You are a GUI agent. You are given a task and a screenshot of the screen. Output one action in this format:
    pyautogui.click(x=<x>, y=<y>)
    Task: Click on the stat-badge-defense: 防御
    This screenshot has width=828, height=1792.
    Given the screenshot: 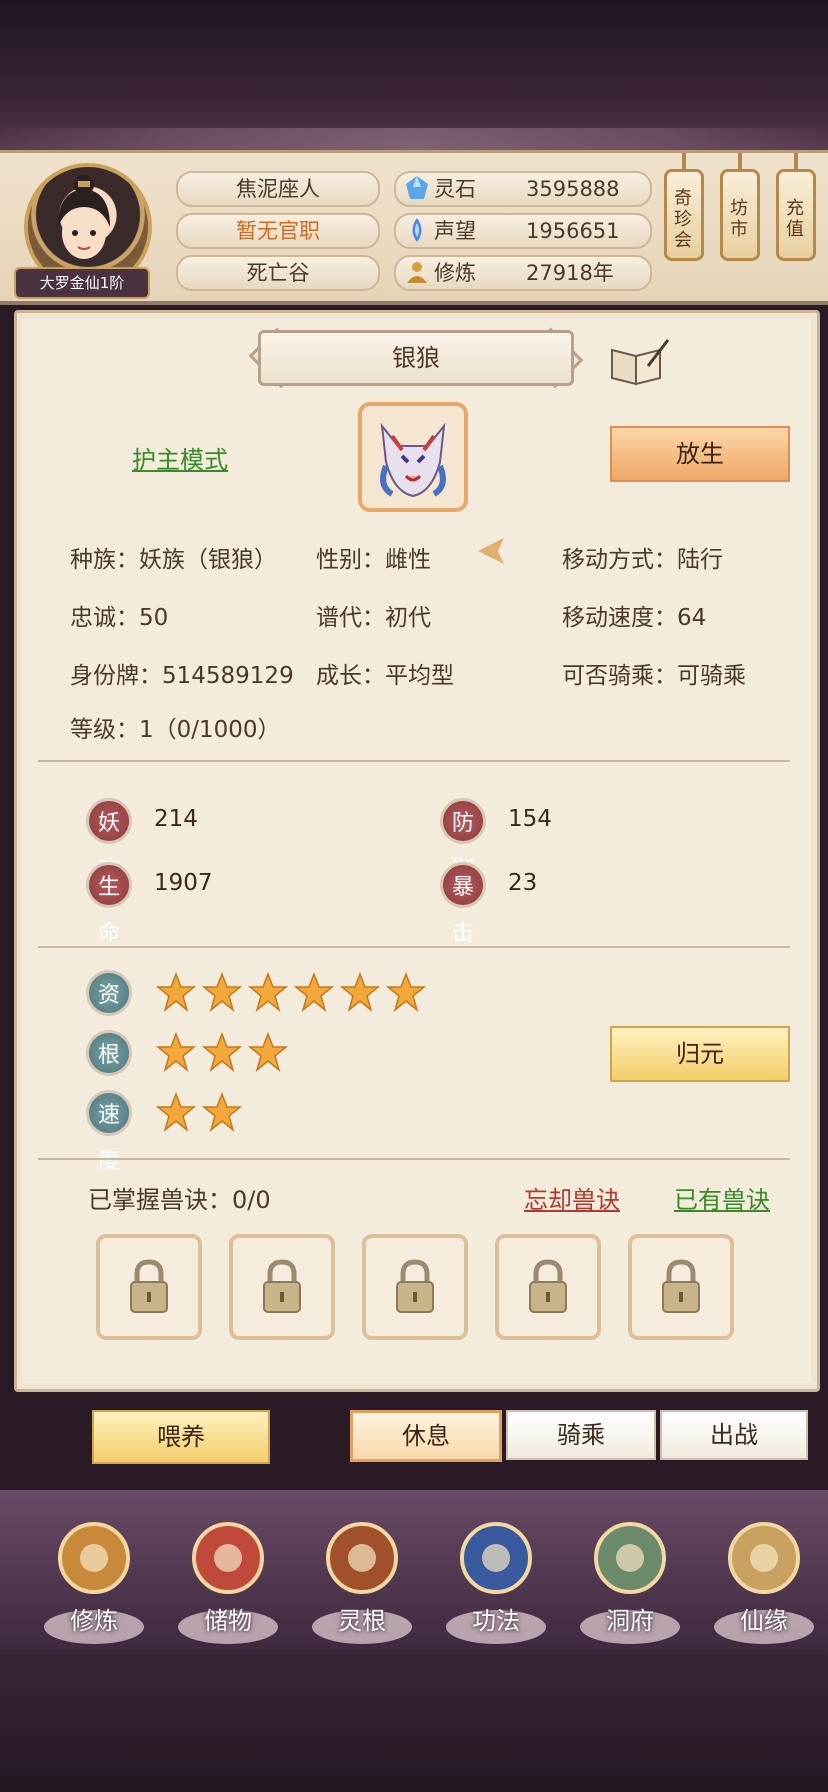 What is the action you would take?
    pyautogui.click(x=463, y=840)
    